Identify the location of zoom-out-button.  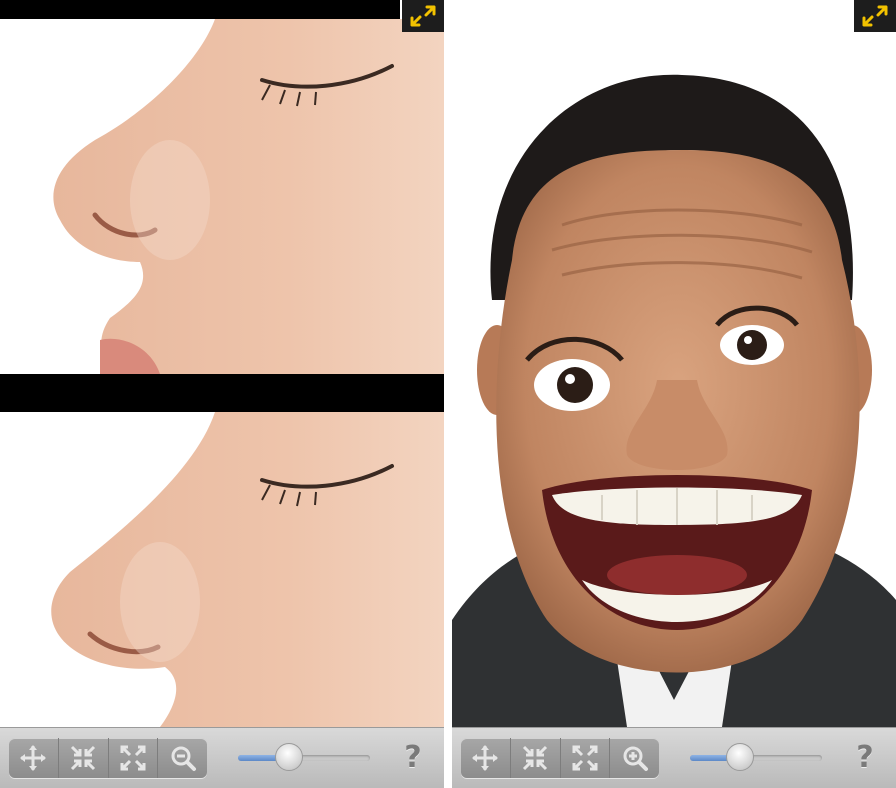
(182, 758).